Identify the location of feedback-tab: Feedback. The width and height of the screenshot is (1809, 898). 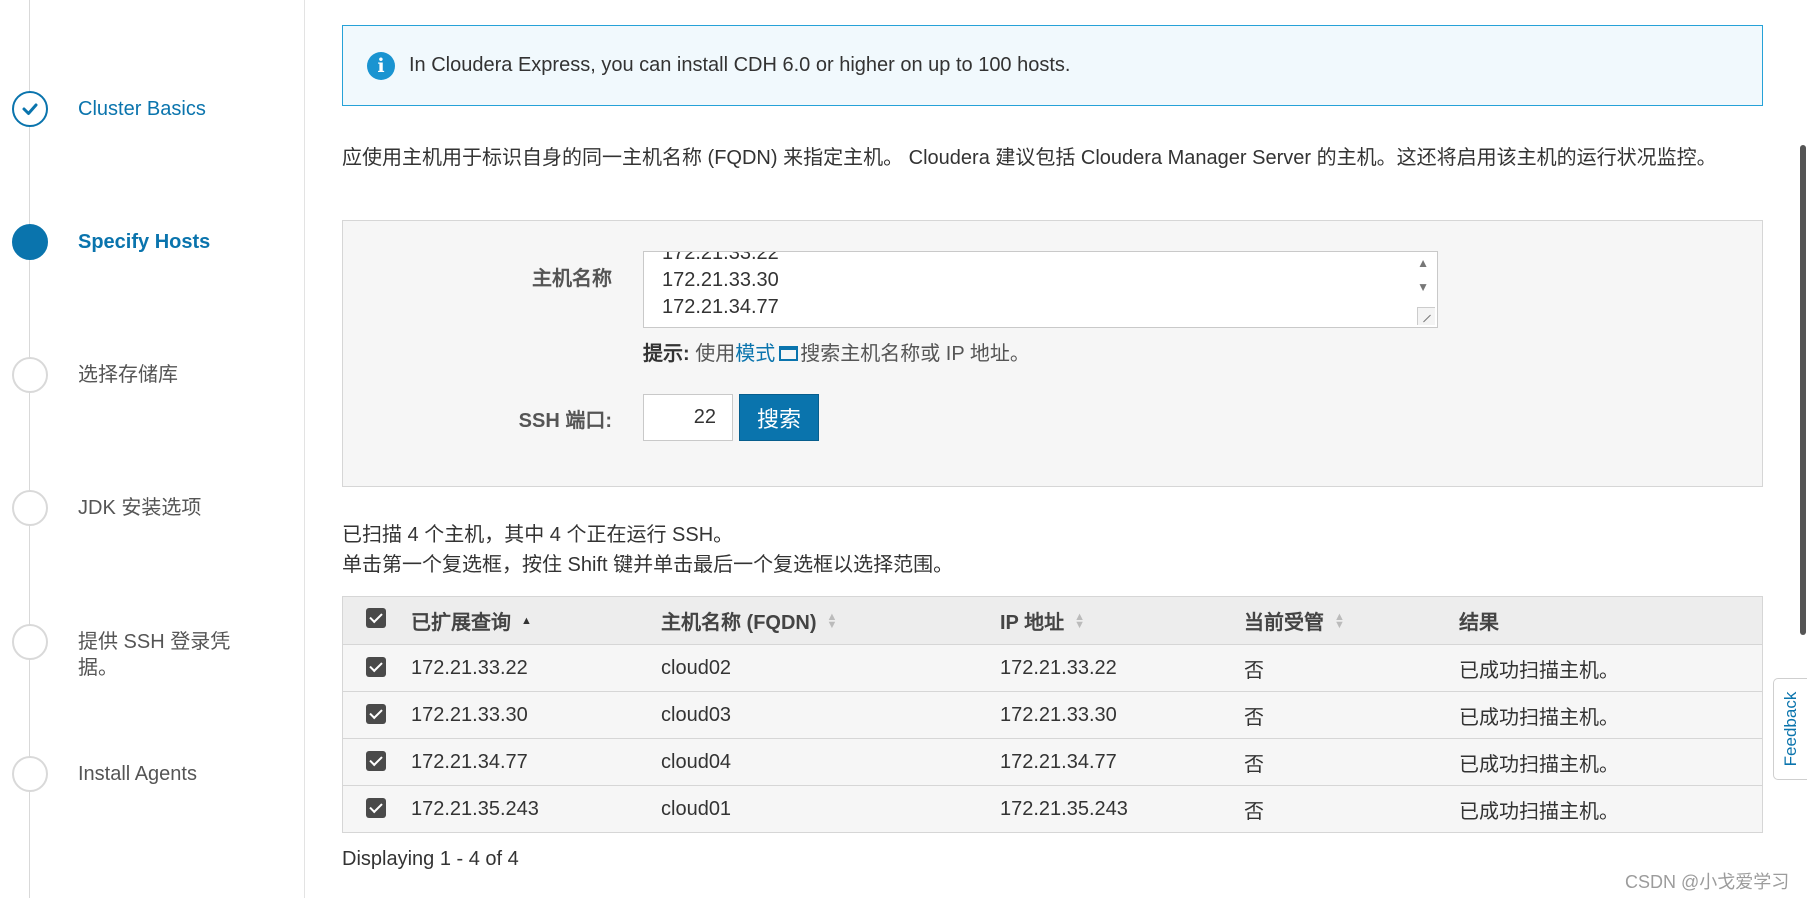
(1790, 729).